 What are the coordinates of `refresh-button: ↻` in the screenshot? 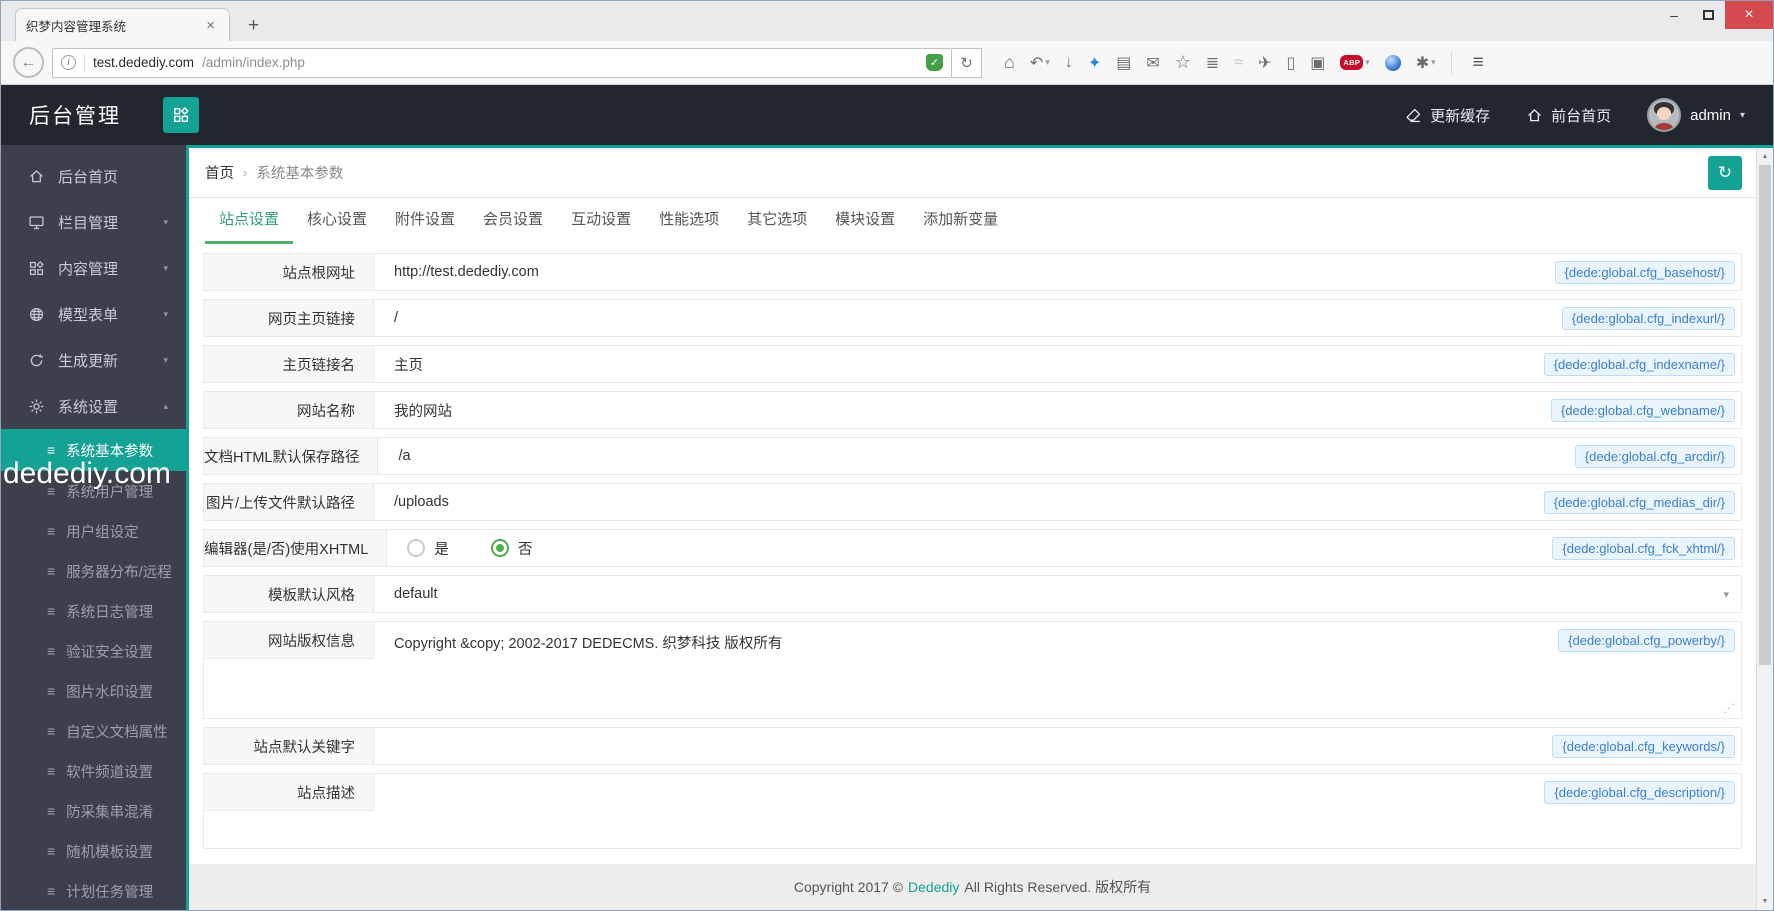 It's located at (1725, 173).